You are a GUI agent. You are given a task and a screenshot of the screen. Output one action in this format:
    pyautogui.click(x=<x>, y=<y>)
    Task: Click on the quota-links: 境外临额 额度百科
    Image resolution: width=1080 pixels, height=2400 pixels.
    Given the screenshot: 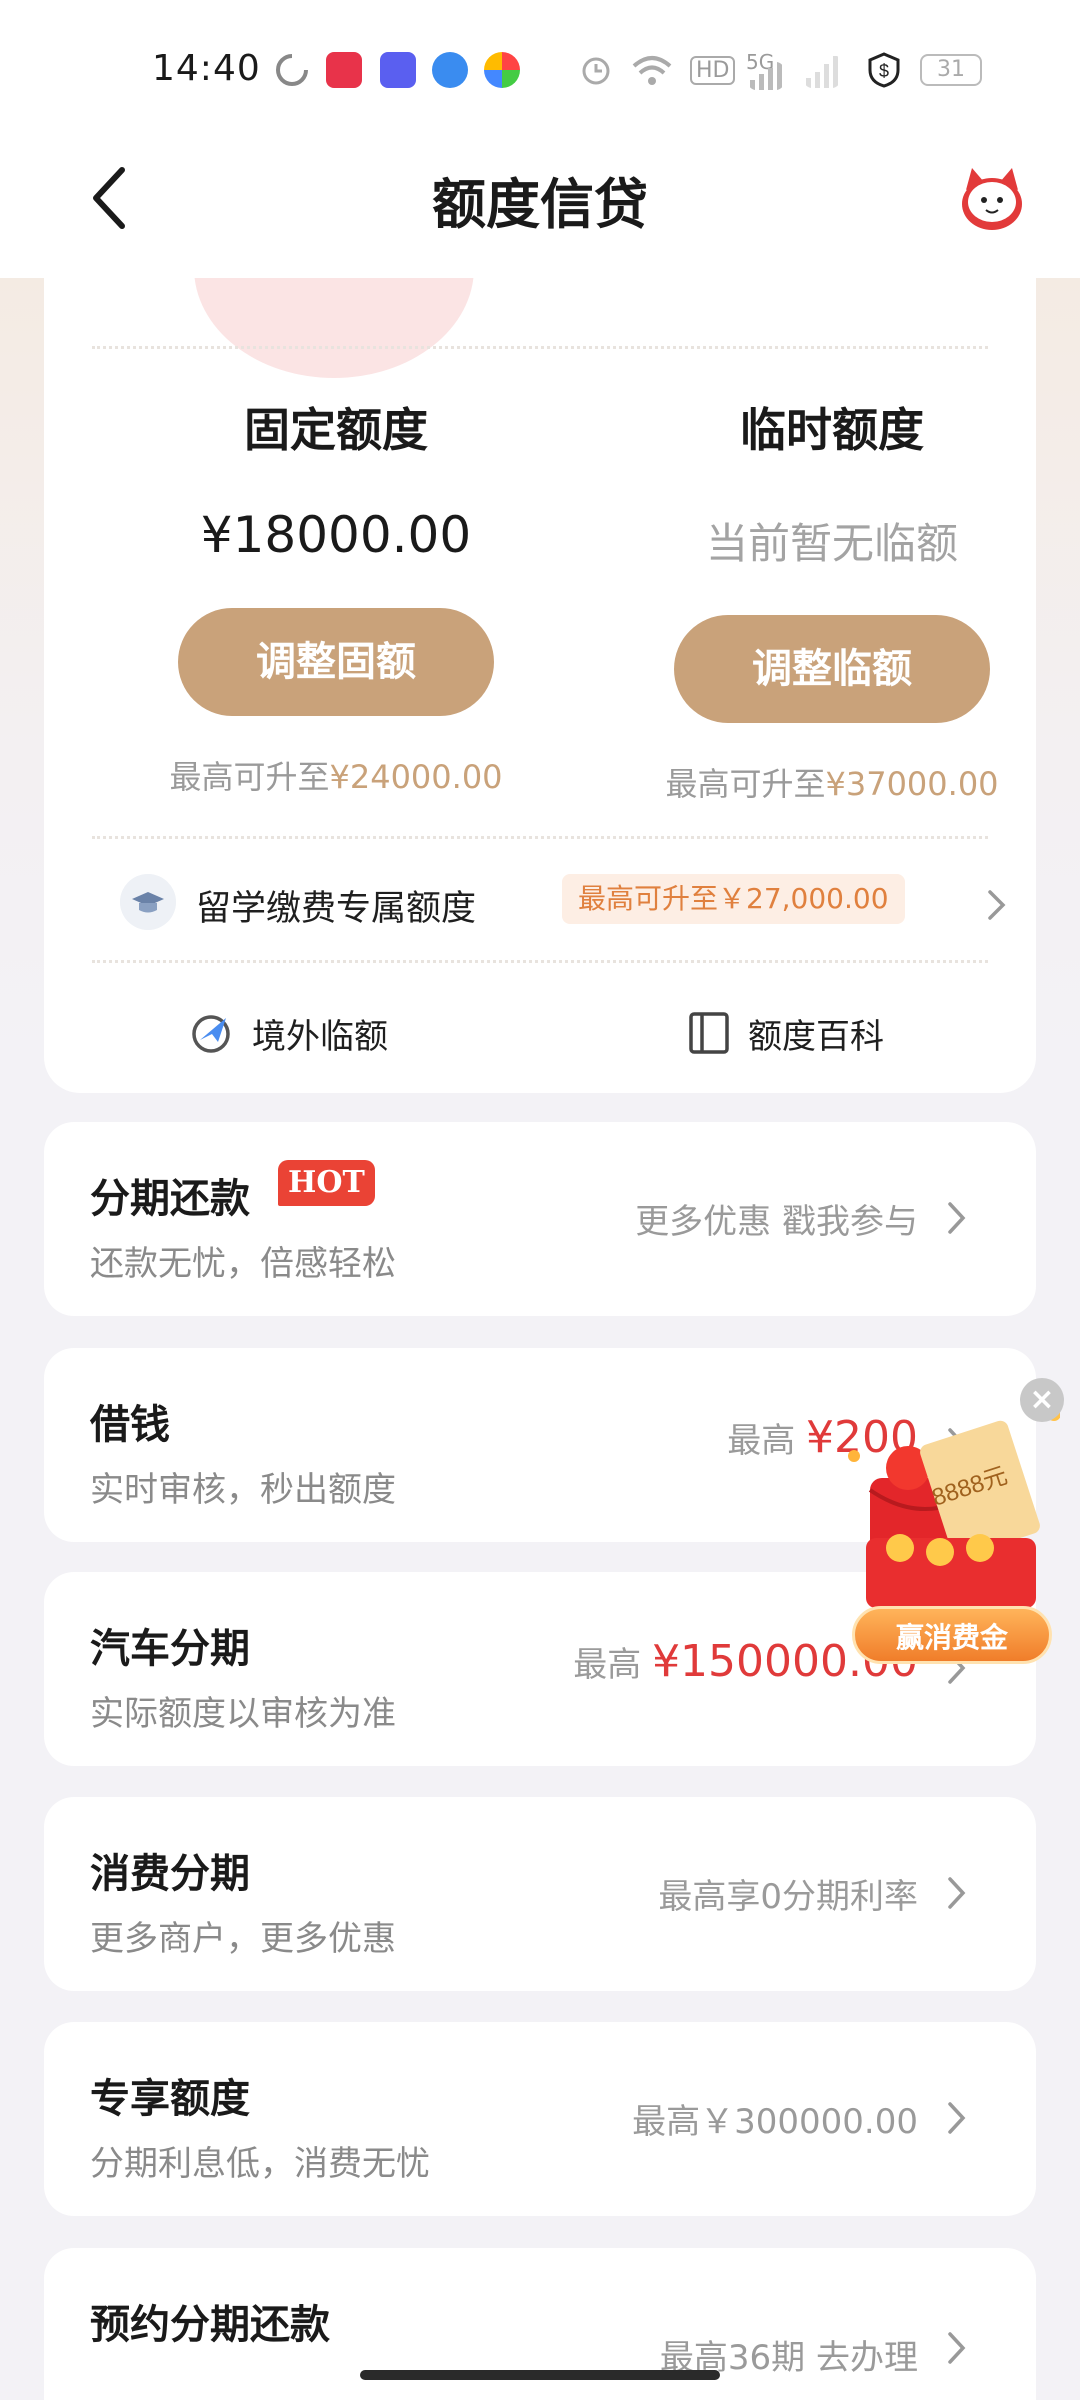 What is the action you would take?
    pyautogui.click(x=540, y=1033)
    